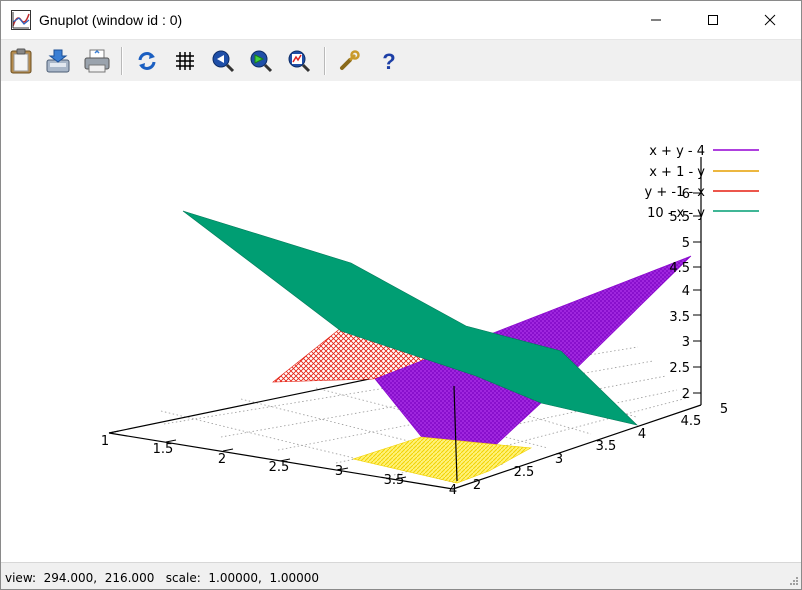  What do you see at coordinates (279, 467) in the screenshot?
I see `x-tick-label: 2.5` at bounding box center [279, 467].